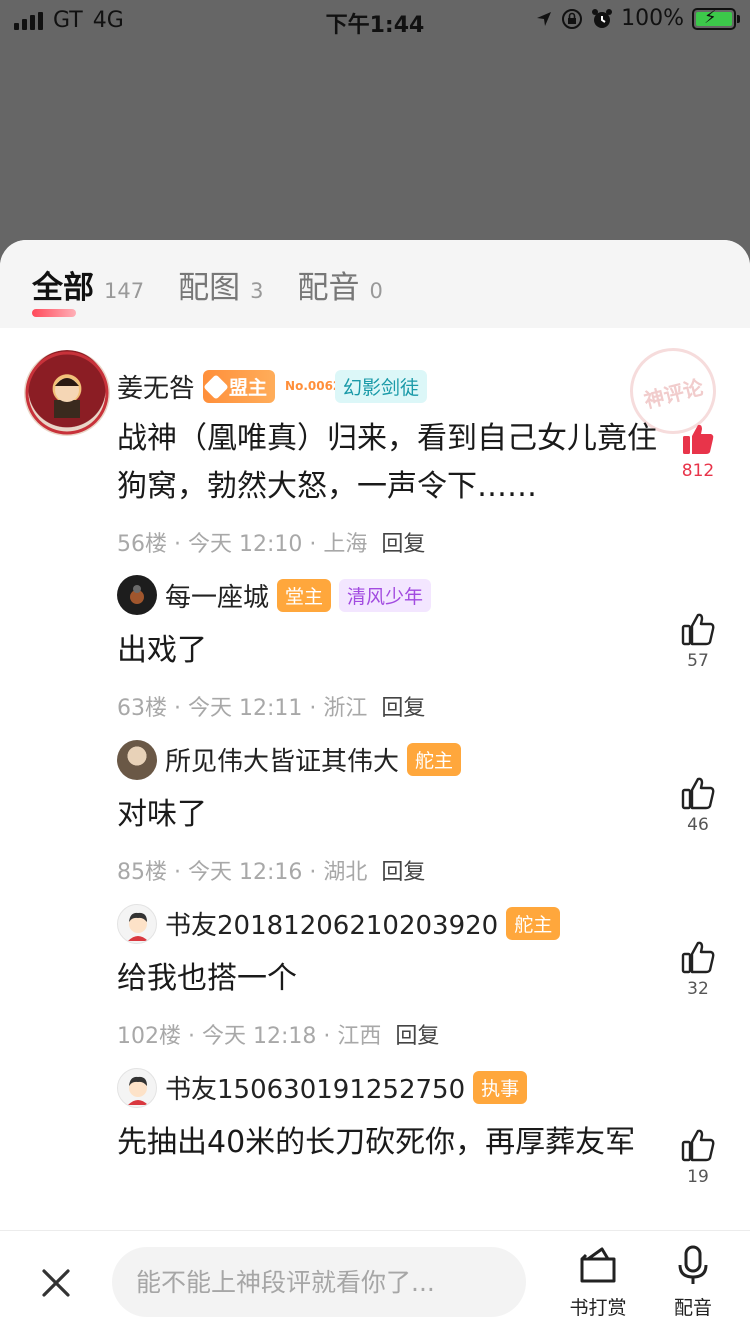  What do you see at coordinates (245, 544) in the screenshot?
I see `time: 今天 12:10` at bounding box center [245, 544].